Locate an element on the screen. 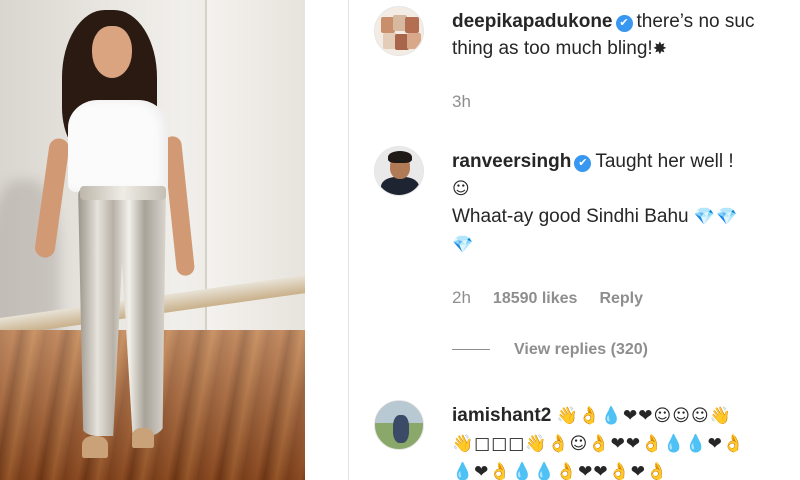 The image size is (800, 480). comment-time: 2h is located at coordinates (461, 297).